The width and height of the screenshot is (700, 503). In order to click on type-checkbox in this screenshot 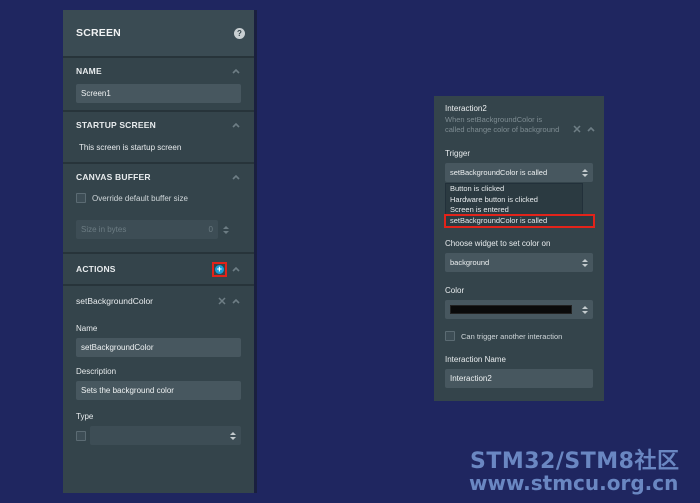, I will do `click(81, 435)`.